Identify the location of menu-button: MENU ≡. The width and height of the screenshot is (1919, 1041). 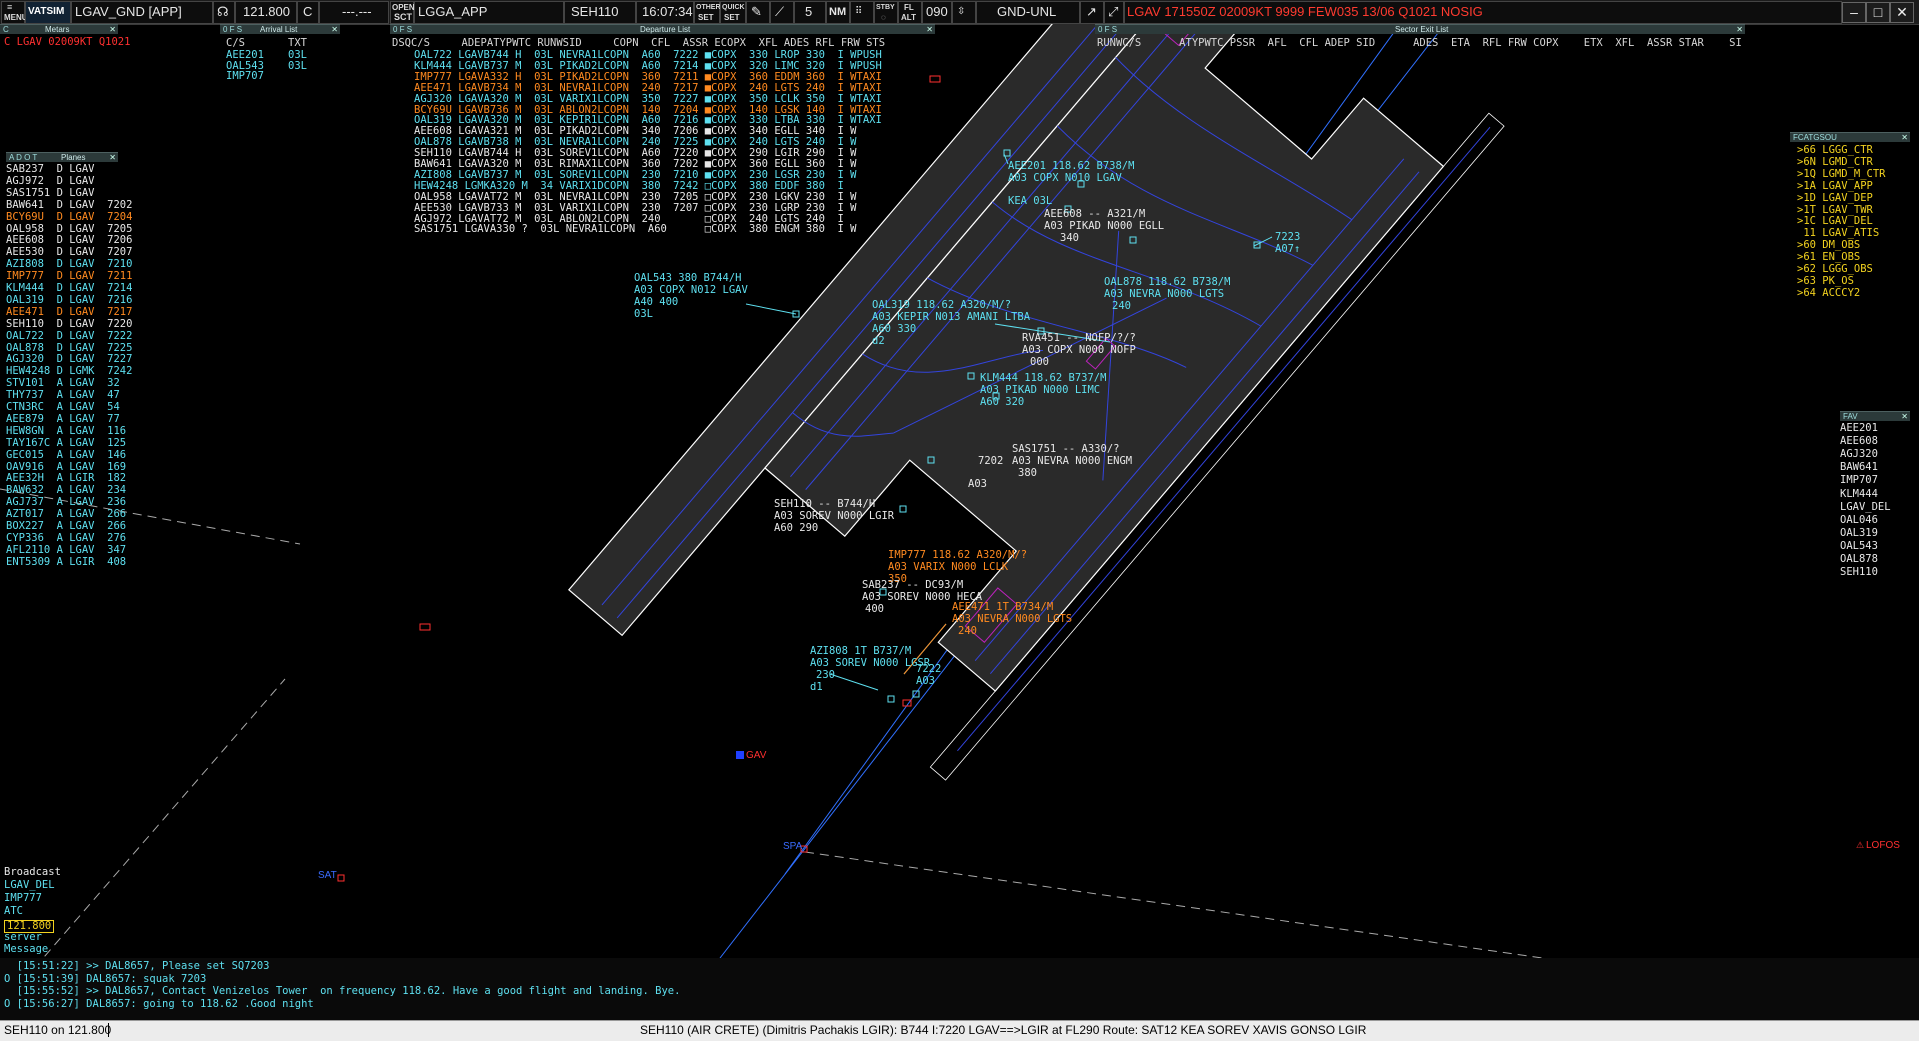
(14, 12).